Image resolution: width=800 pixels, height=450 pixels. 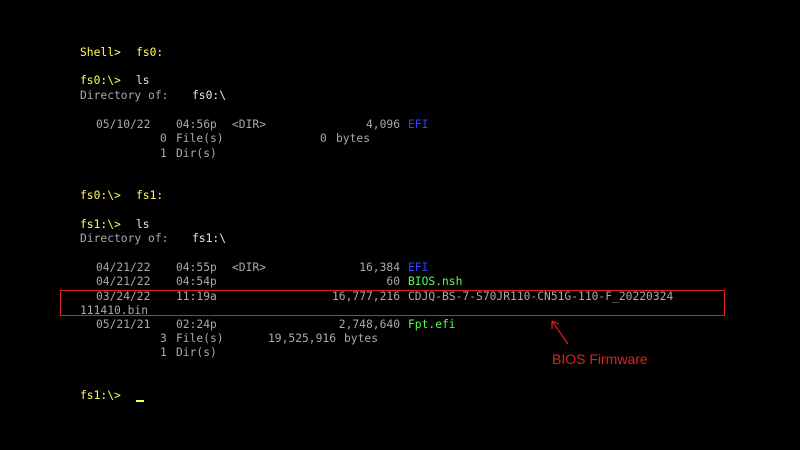 What do you see at coordinates (121, 196) in the screenshot?
I see `shell-line-fs1: fs0:\> fs1:` at bounding box center [121, 196].